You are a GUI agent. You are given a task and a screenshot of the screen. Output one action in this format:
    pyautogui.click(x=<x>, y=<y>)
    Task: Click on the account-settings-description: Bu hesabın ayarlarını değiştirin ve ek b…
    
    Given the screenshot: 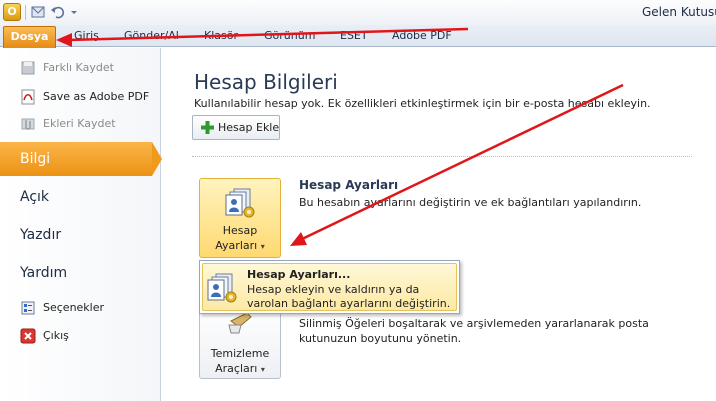 What is the action you would take?
    pyautogui.click(x=470, y=202)
    